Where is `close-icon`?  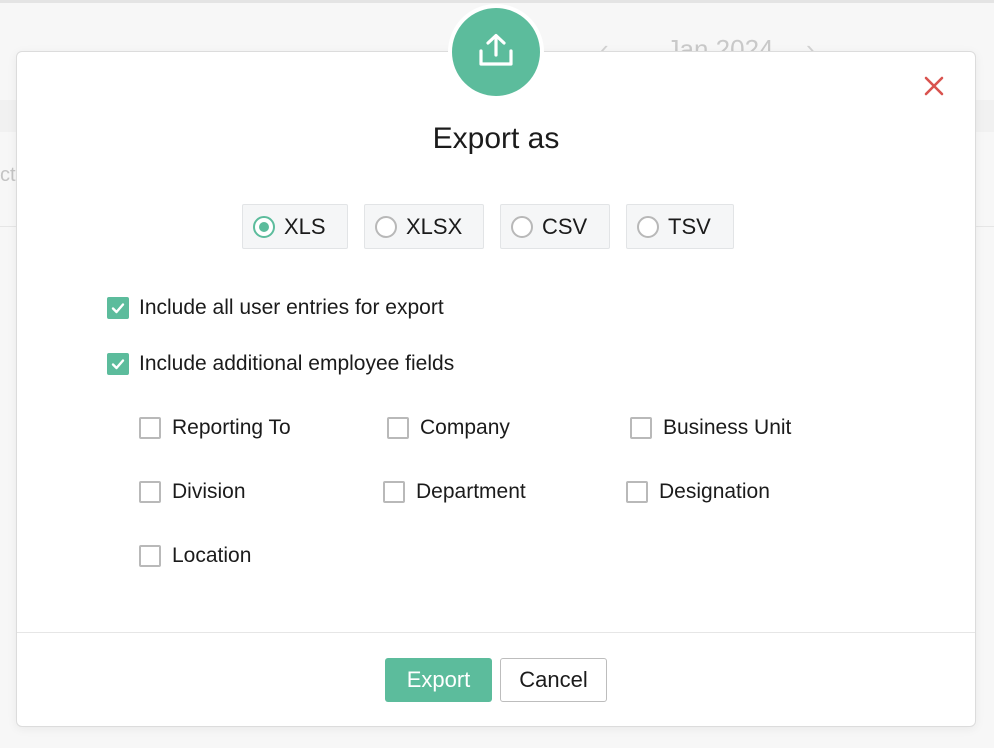
close-icon is located at coordinates (934, 88).